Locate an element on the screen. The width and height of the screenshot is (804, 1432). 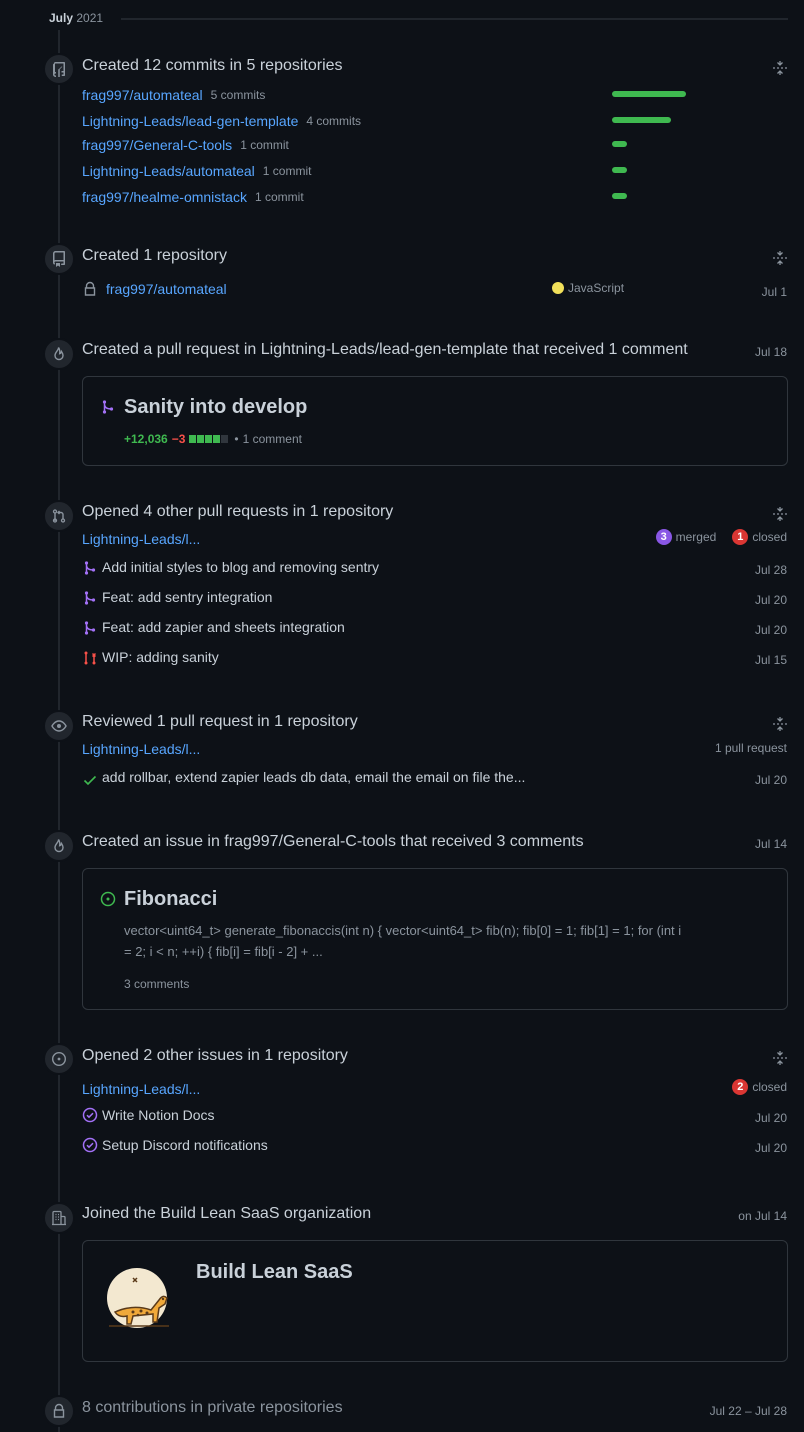
commit-count: 4 commits is located at coordinates (334, 121).